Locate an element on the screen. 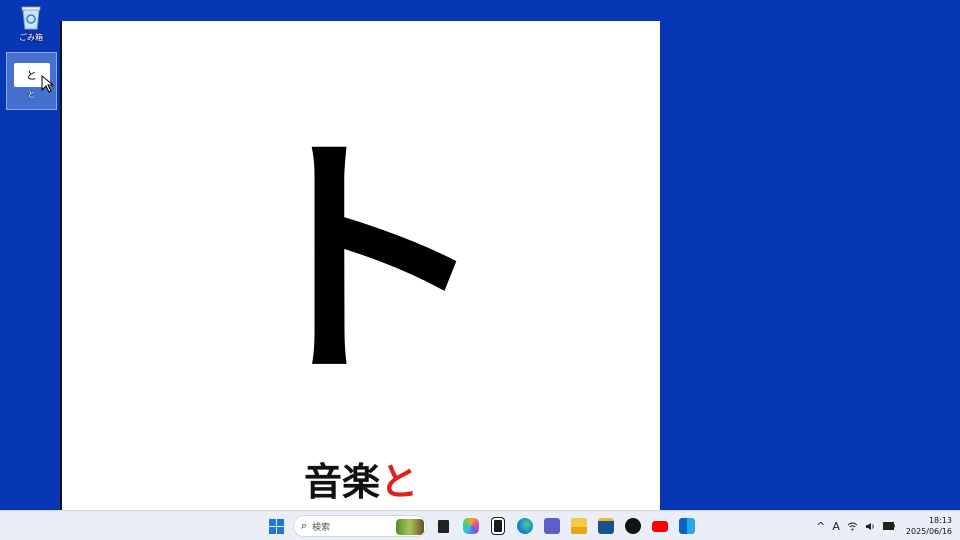 The width and height of the screenshot is (960, 540). outlook-icon is located at coordinates (686, 526).